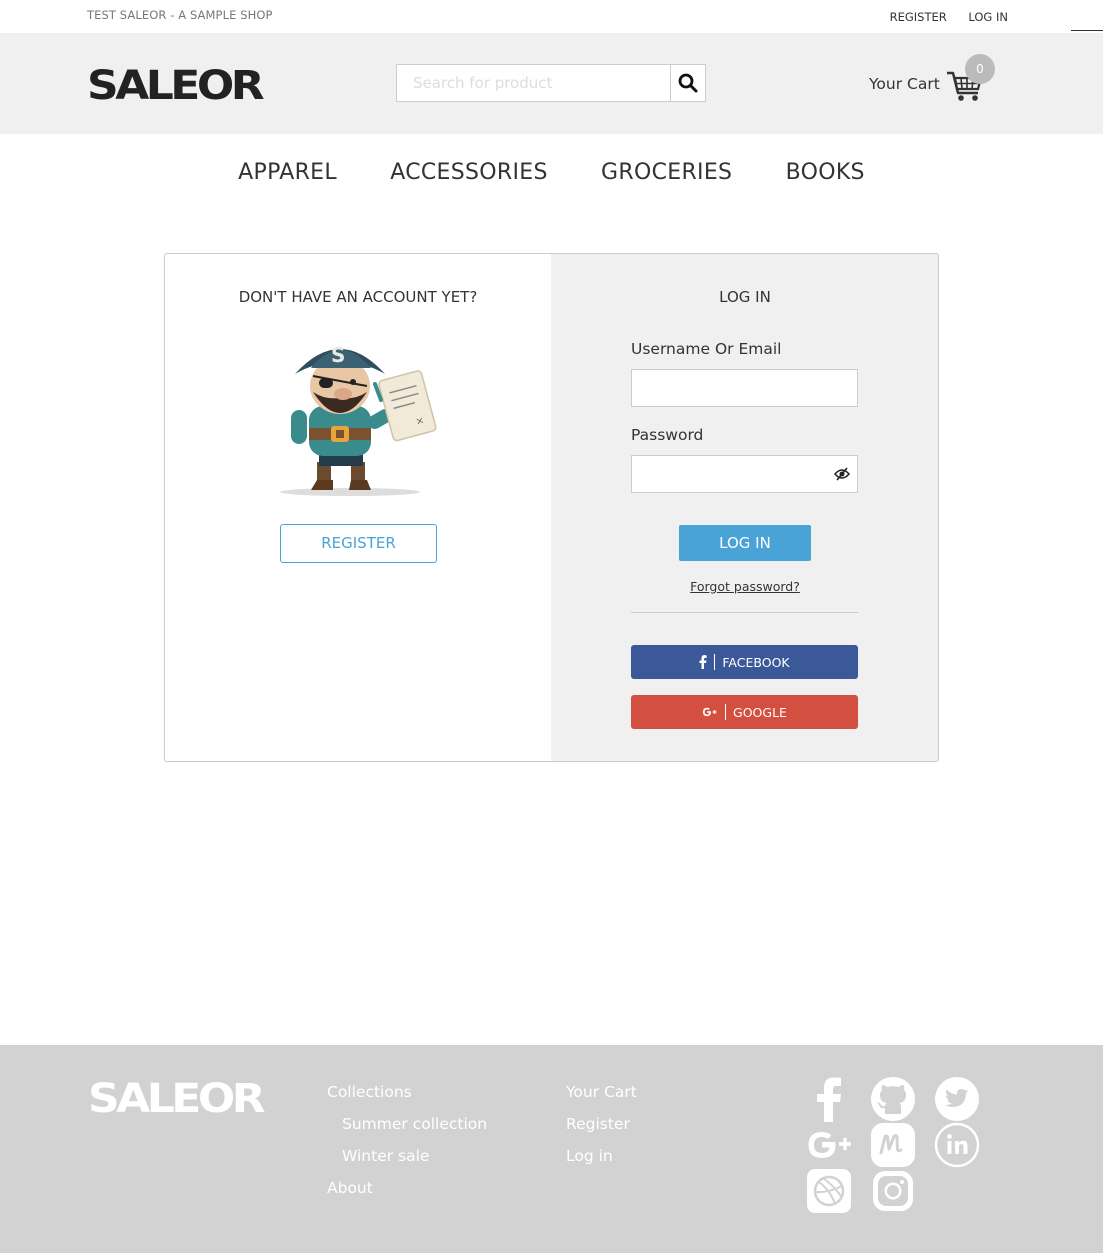  I want to click on nav-item-accessories: ACCESSORIES, so click(468, 172).